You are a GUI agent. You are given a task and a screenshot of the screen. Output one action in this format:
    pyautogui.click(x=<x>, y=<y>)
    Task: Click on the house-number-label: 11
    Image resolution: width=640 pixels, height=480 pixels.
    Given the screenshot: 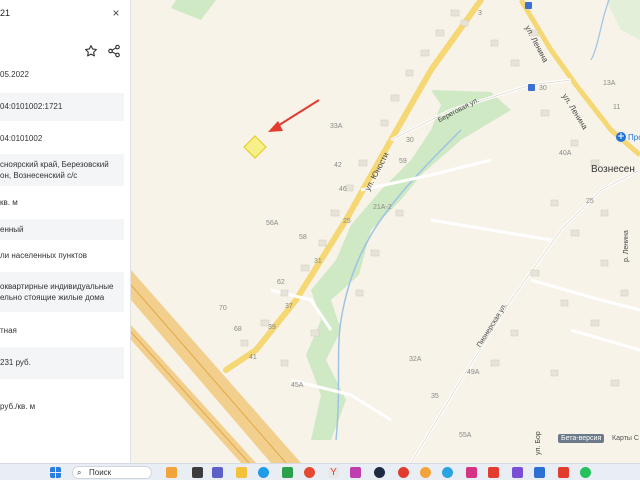 What is the action you would take?
    pyautogui.click(x=617, y=107)
    